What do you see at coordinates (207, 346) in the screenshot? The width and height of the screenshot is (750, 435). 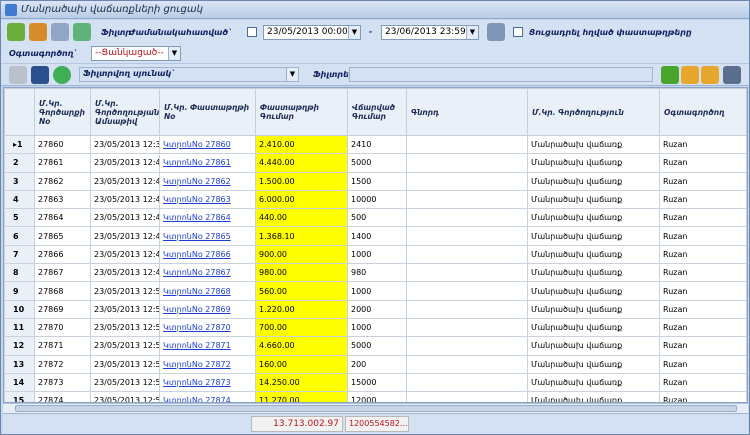 I see `document-link: ԿտրոնNo 27871` at bounding box center [207, 346].